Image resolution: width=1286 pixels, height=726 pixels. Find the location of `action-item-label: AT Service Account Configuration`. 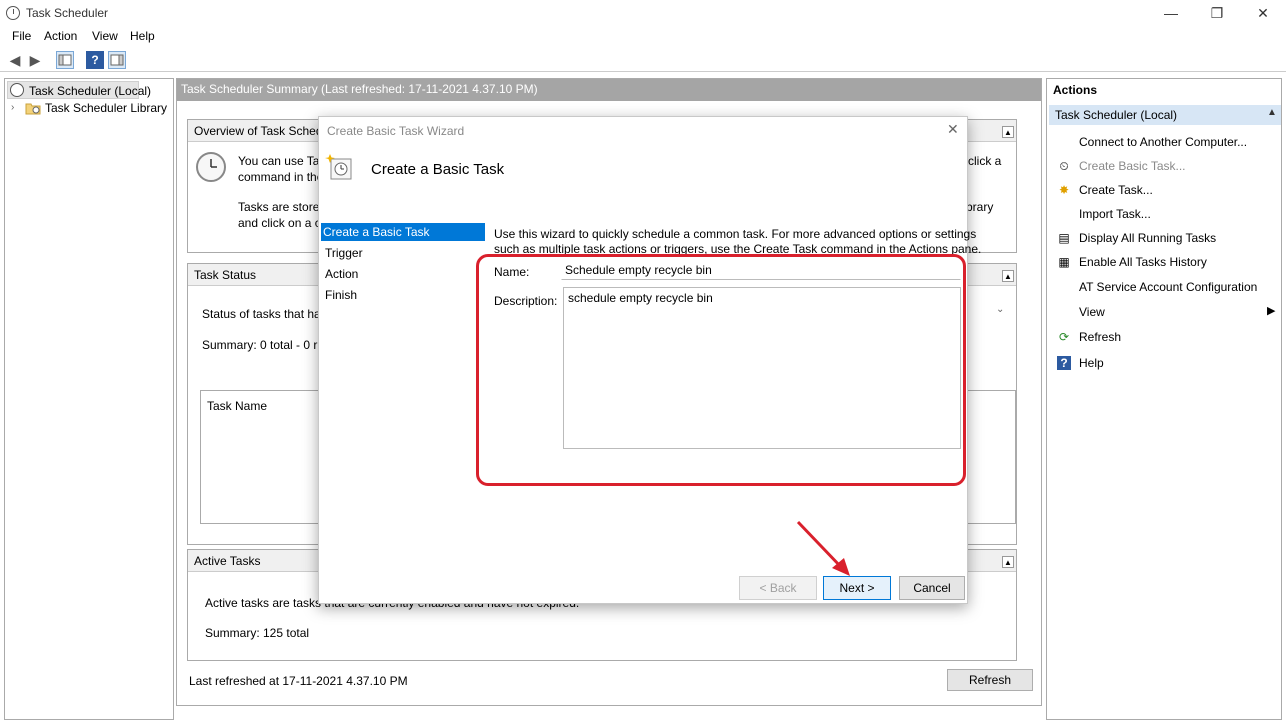

action-item-label: AT Service Account Configuration is located at coordinates (1168, 287).